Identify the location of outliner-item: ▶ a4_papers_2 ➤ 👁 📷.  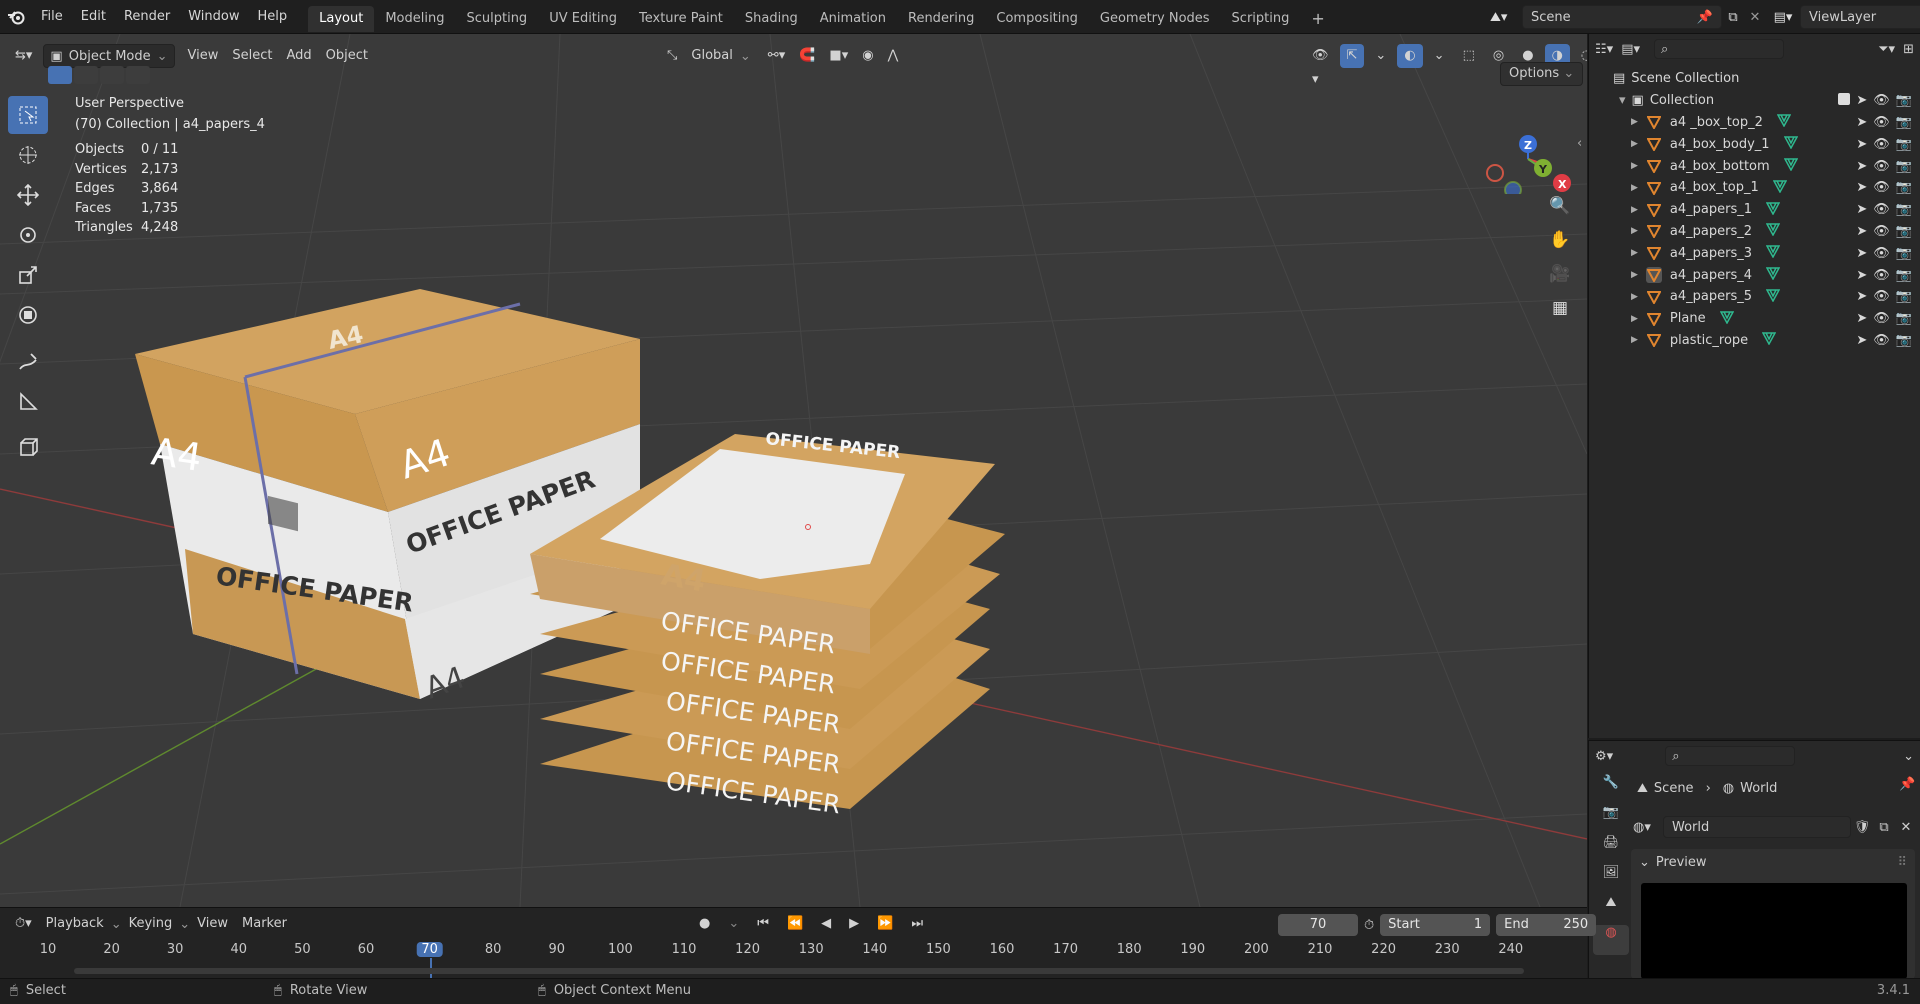
(1754, 232).